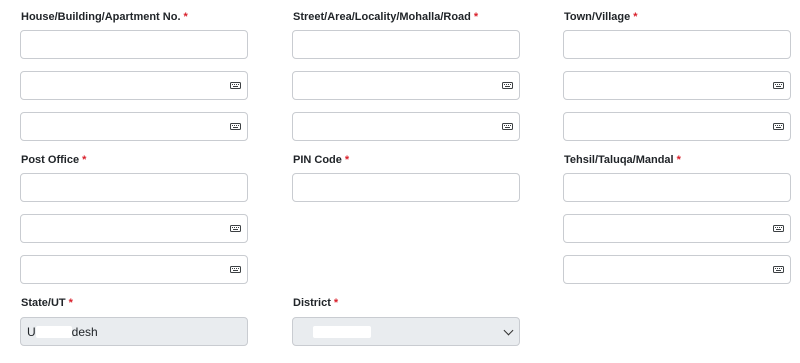 The height and width of the screenshot is (363, 800). Describe the element at coordinates (667, 228) in the screenshot. I see `tehsil-regional-1-text-input` at that location.